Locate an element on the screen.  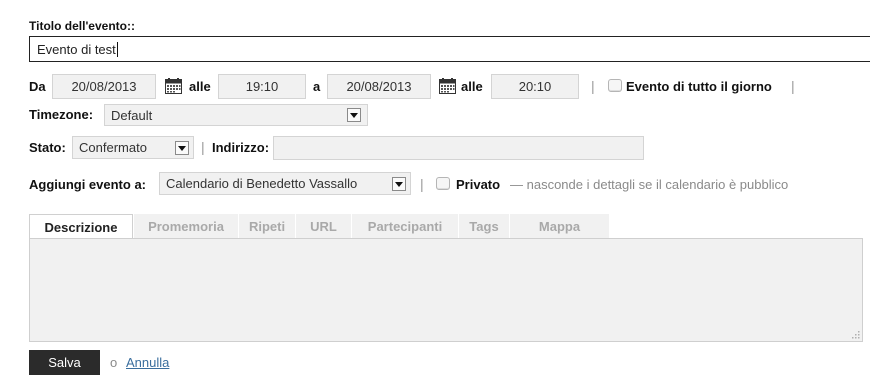
from-time-input: 19:10 is located at coordinates (262, 86).